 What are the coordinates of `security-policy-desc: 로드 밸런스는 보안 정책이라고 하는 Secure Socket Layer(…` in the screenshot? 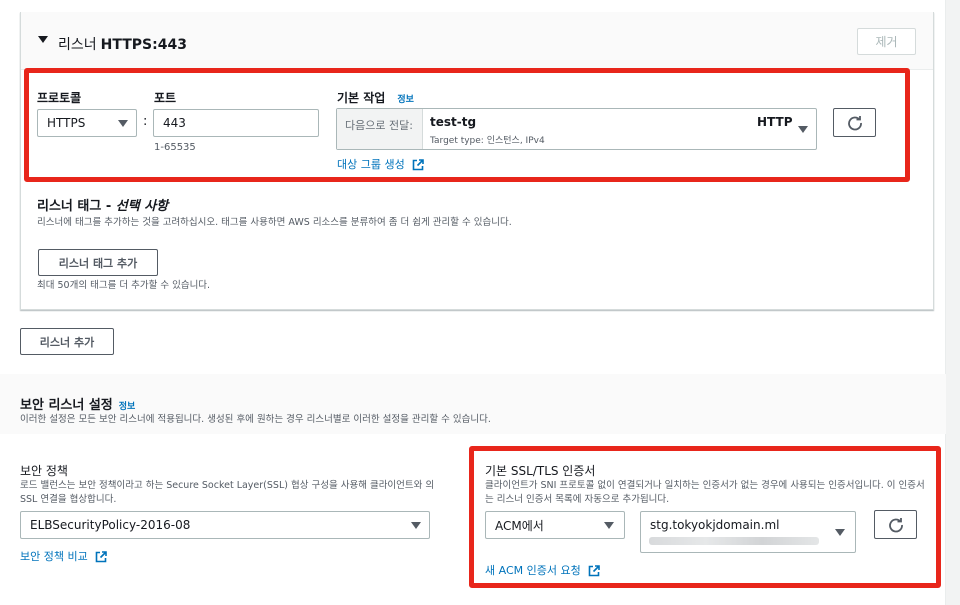 It's located at (227, 492).